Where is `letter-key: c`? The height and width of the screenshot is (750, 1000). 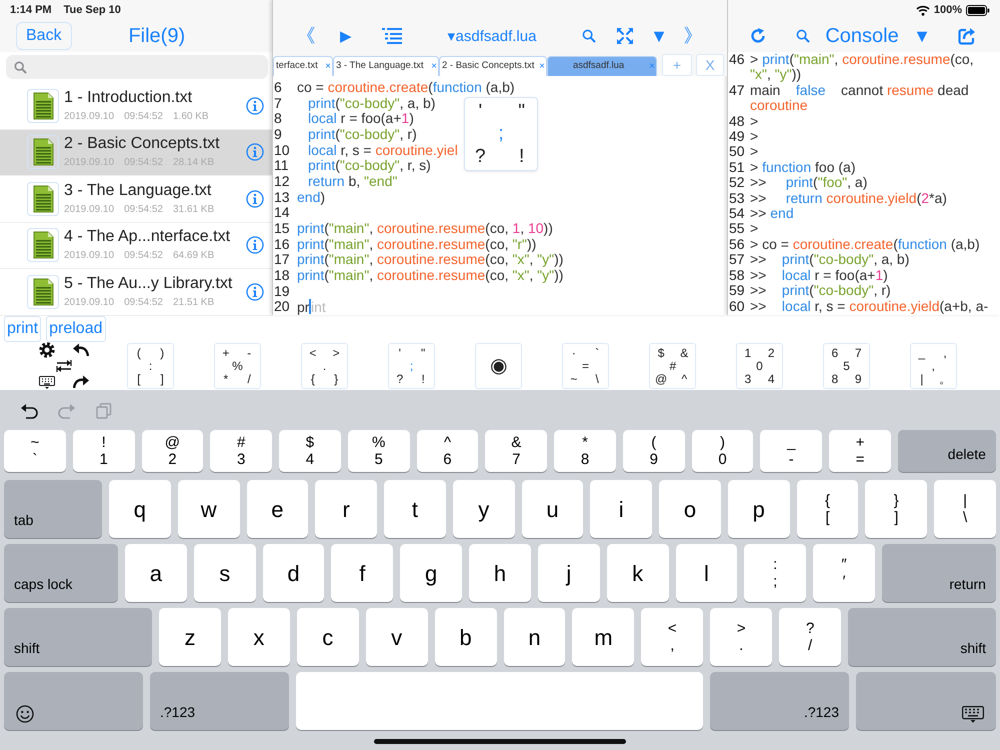 letter-key: c is located at coordinates (327, 637).